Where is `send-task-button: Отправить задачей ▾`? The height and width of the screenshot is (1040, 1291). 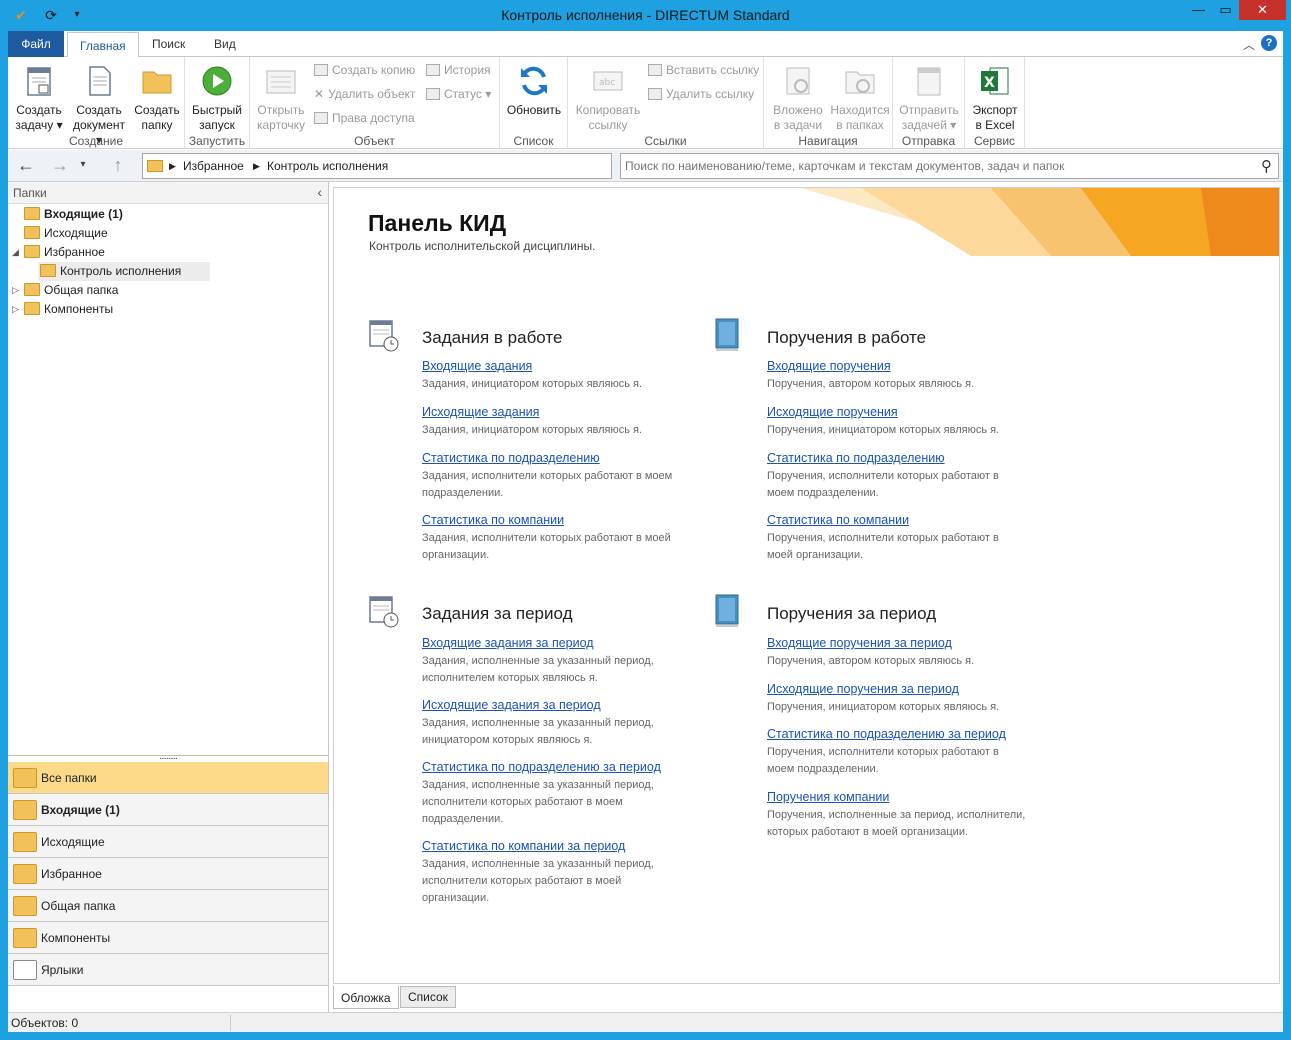
send-task-button: Отправить задачей ▾ is located at coordinates (929, 97).